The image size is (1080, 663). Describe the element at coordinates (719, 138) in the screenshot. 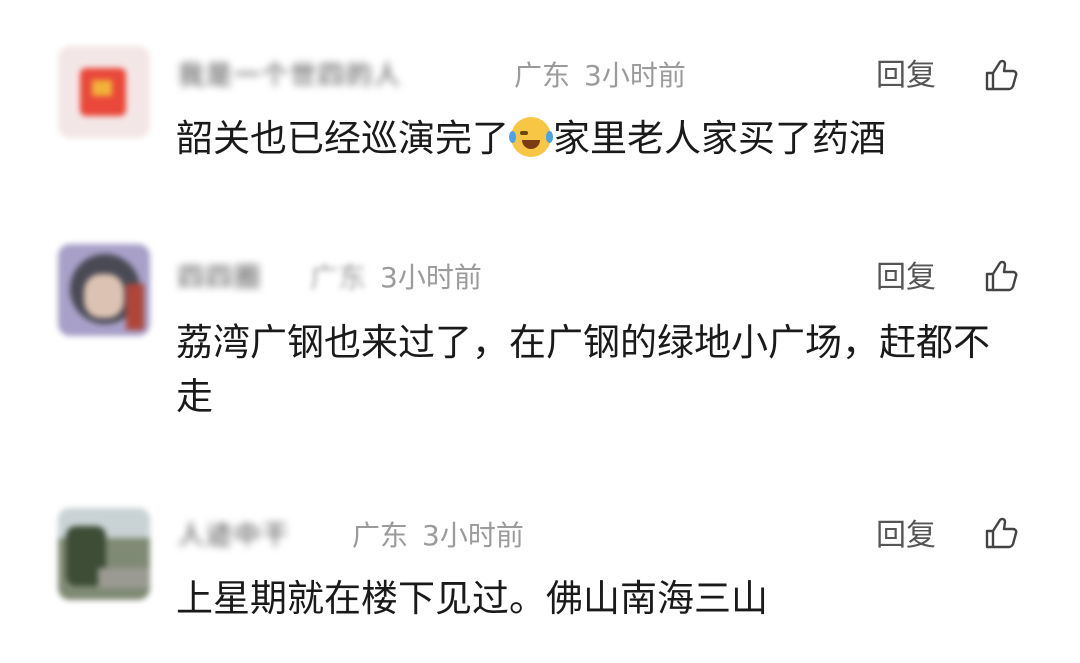

I see `comment-text-part: 家里老人家买了药酒` at that location.